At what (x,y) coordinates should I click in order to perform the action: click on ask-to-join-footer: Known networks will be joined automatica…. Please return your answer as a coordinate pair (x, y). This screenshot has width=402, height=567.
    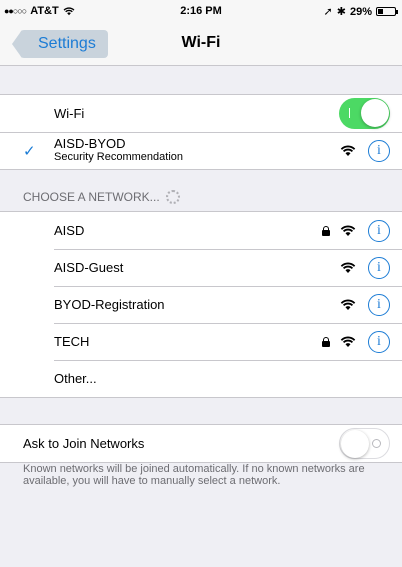
    Looking at the image, I should click on (194, 475).